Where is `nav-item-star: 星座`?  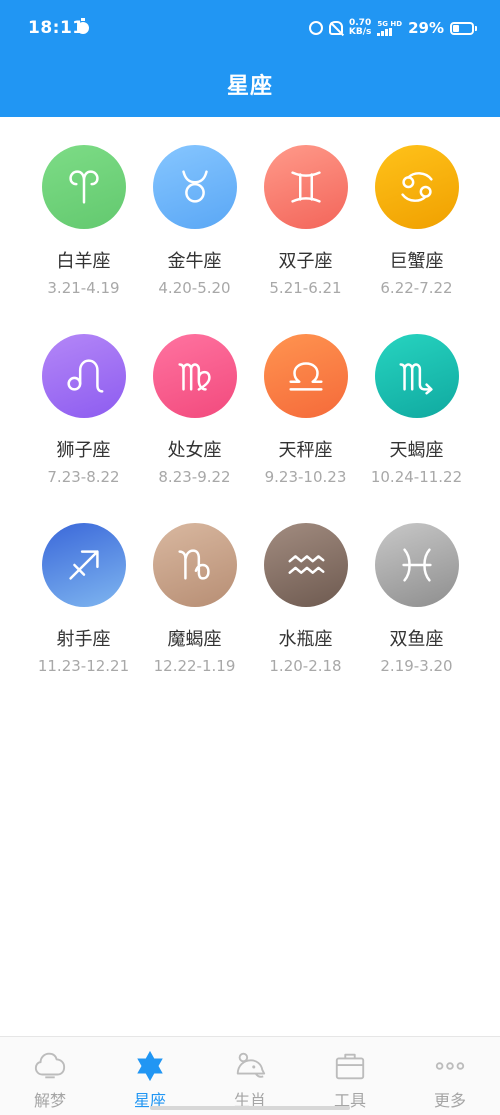 nav-item-star: 星座 is located at coordinates (150, 1076).